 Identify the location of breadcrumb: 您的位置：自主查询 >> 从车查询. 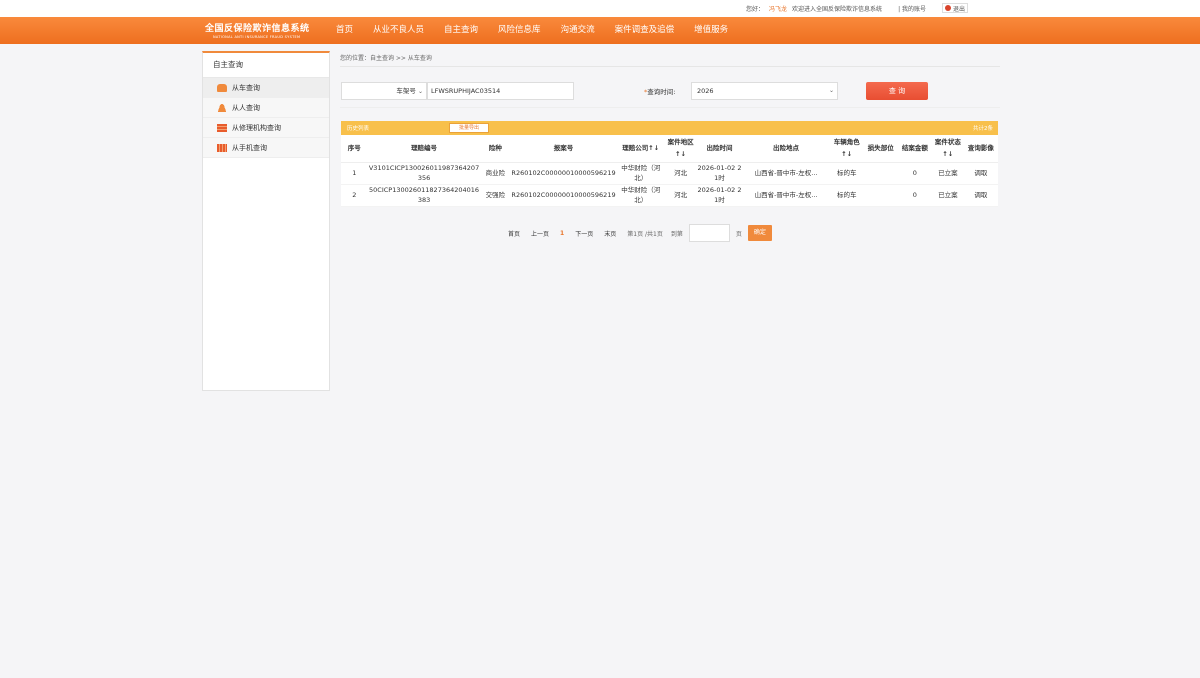
(670, 59).